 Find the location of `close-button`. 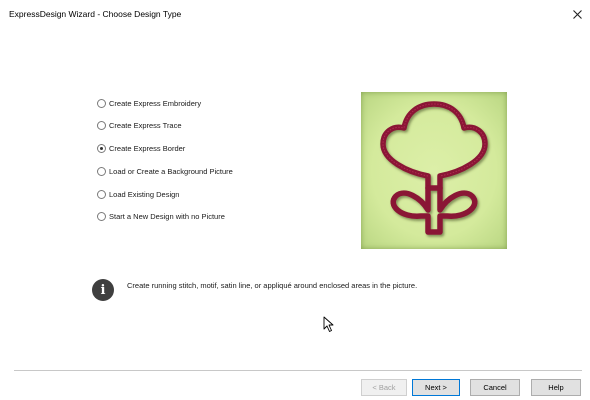

close-button is located at coordinates (577, 14).